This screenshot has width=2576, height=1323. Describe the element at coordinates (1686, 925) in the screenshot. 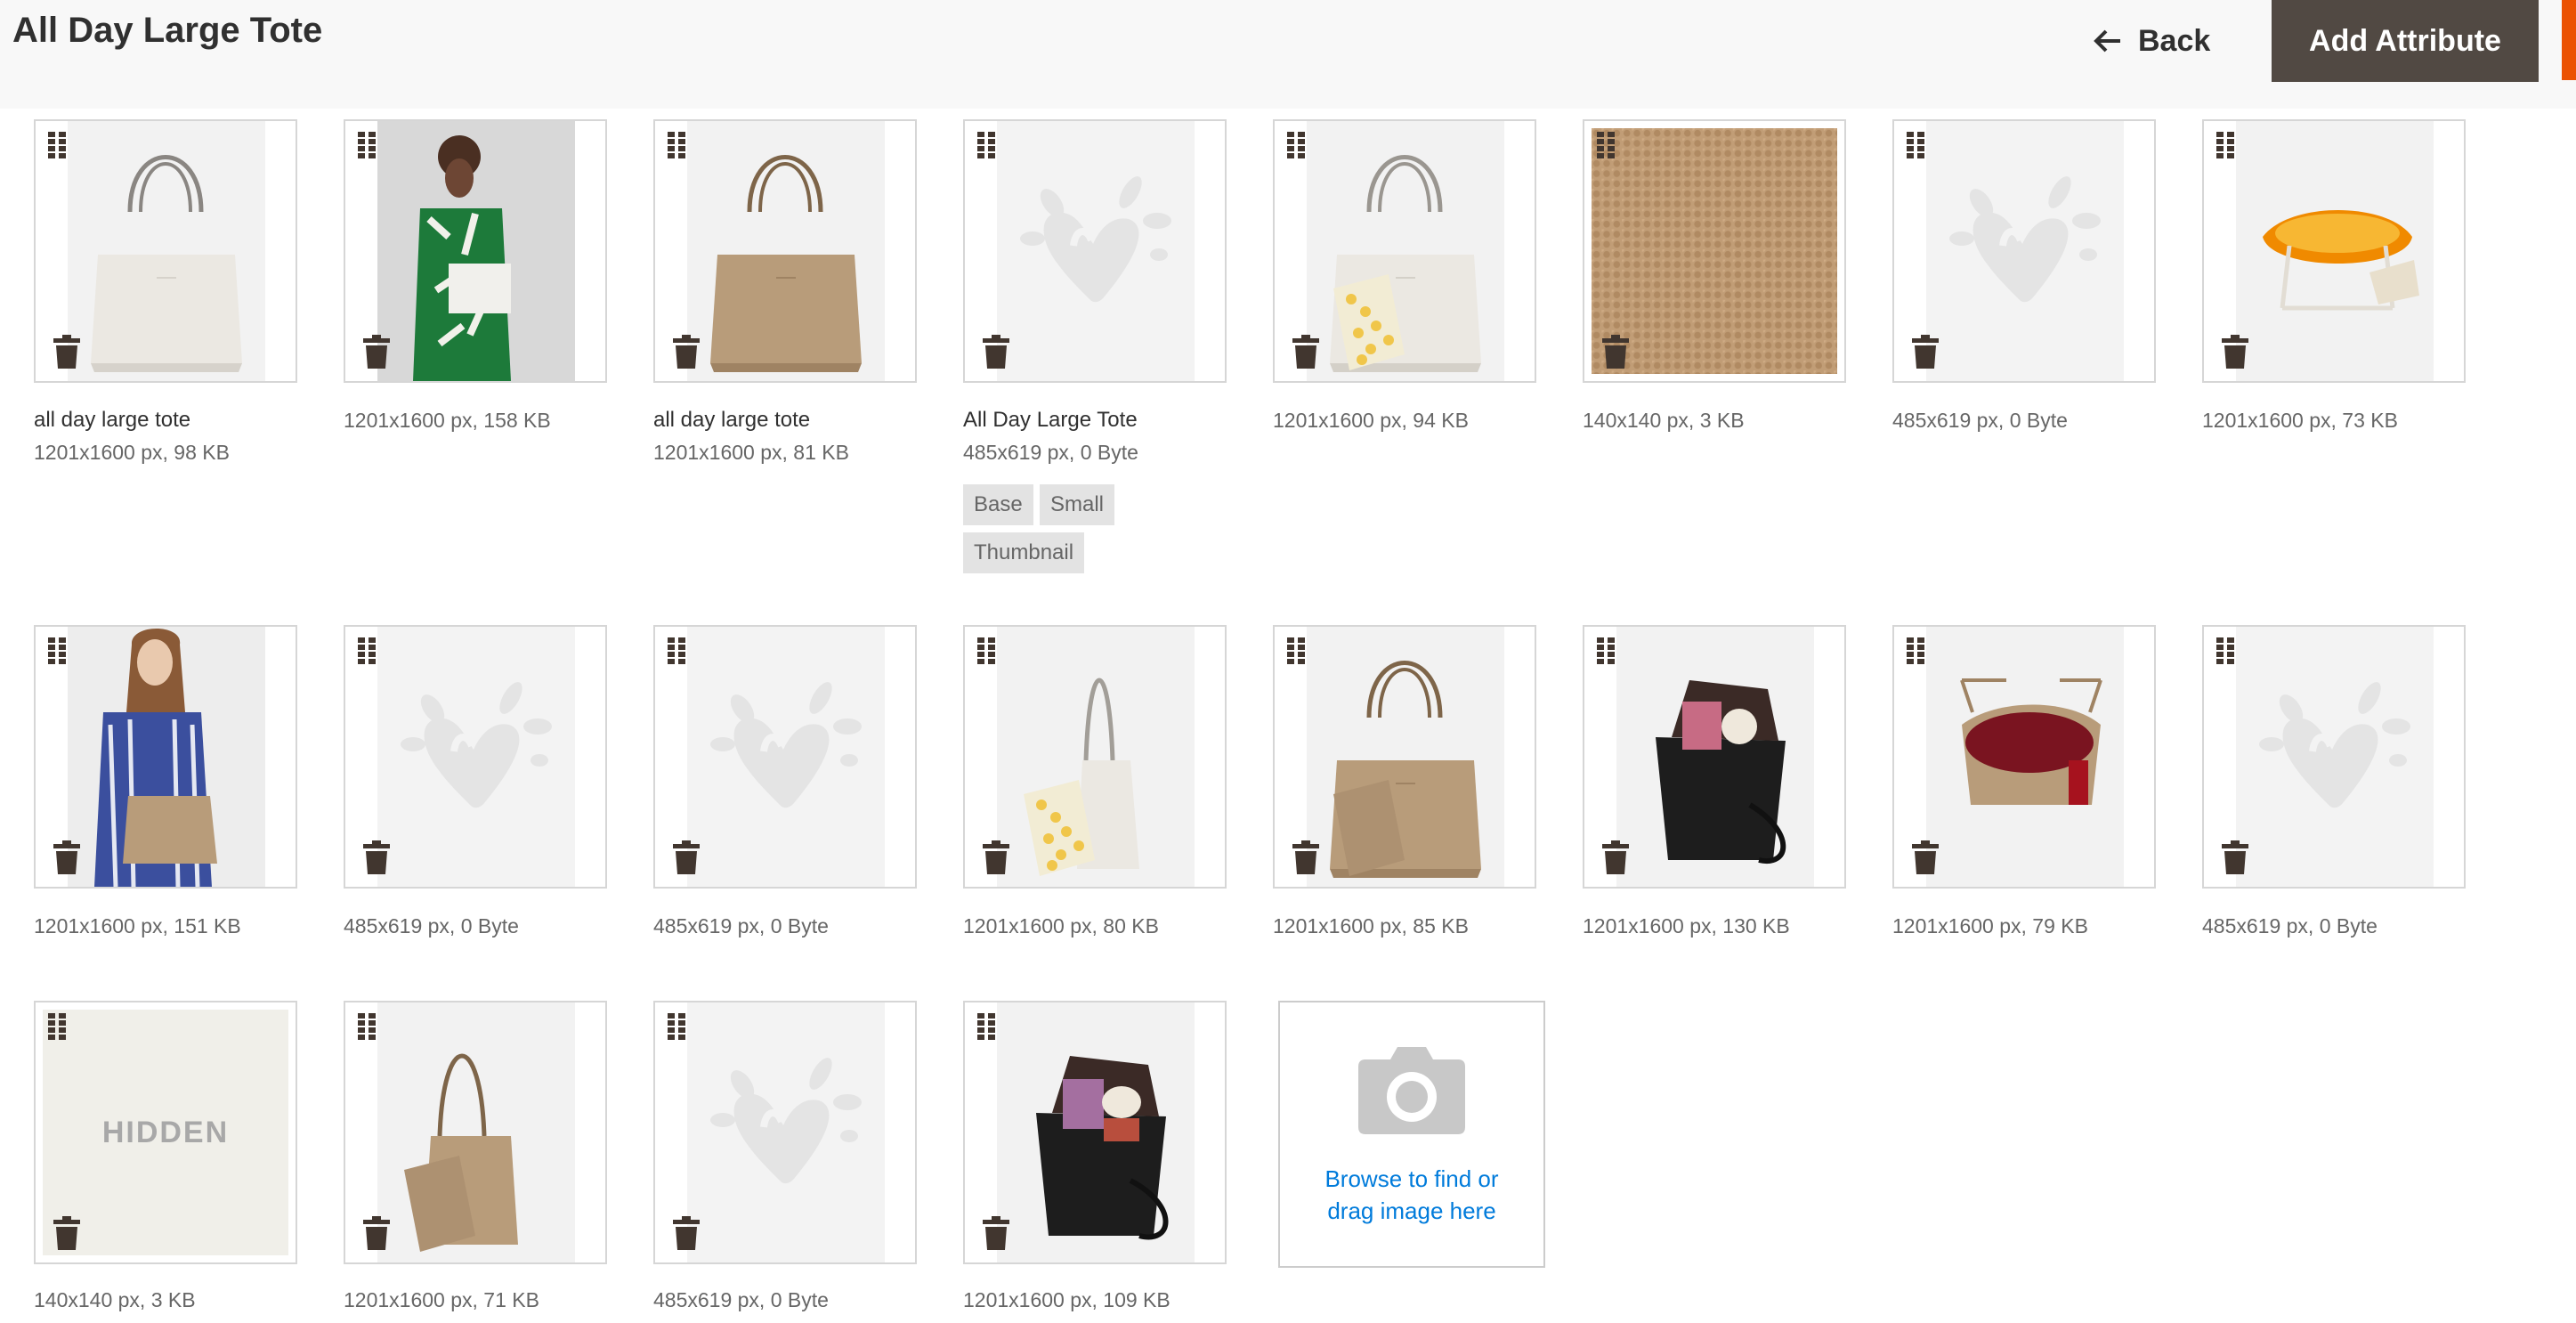

I see `image-meta: 1201x1600 px, 130 KB` at that location.